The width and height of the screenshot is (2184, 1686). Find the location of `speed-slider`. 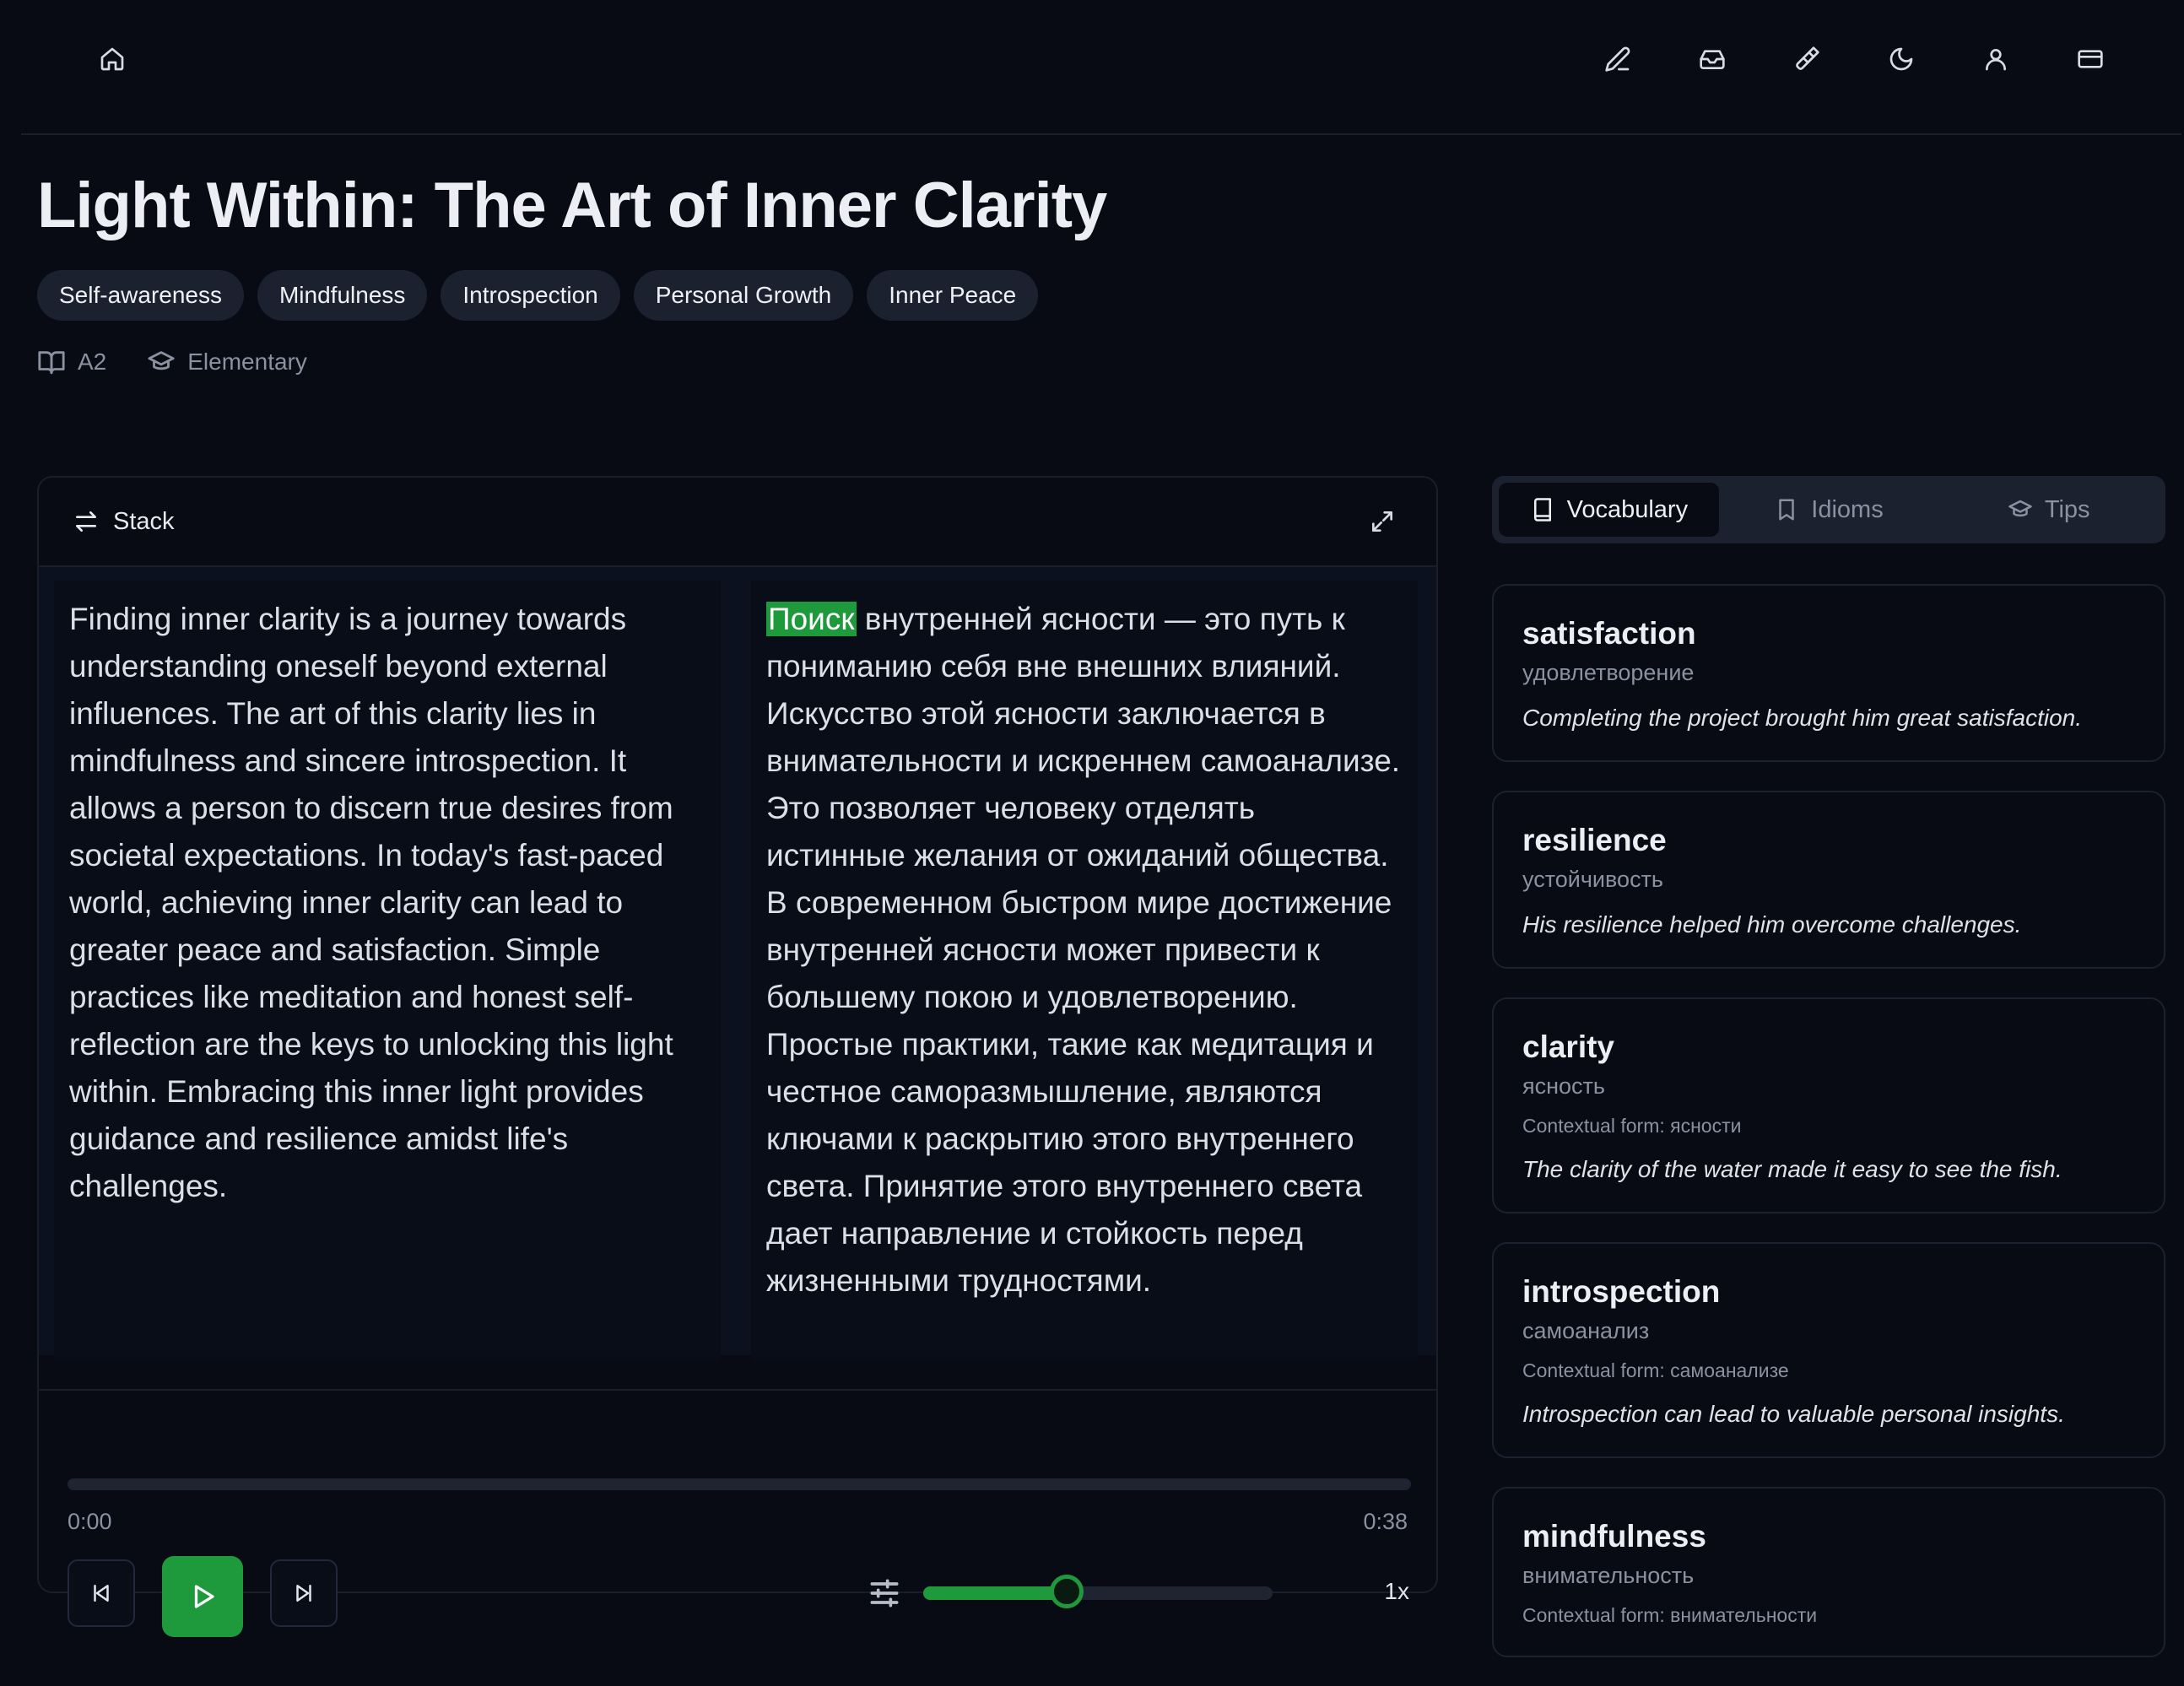

speed-slider is located at coordinates (1098, 1591).